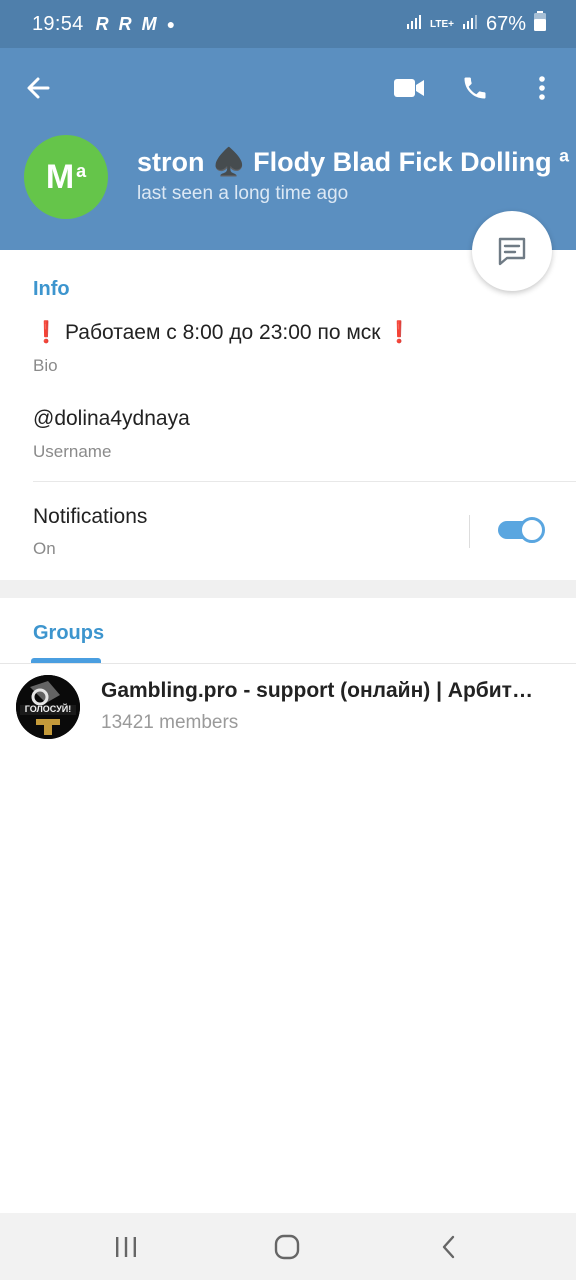 The height and width of the screenshot is (1280, 576). What do you see at coordinates (44, 548) in the screenshot?
I see `notifications-state: On` at bounding box center [44, 548].